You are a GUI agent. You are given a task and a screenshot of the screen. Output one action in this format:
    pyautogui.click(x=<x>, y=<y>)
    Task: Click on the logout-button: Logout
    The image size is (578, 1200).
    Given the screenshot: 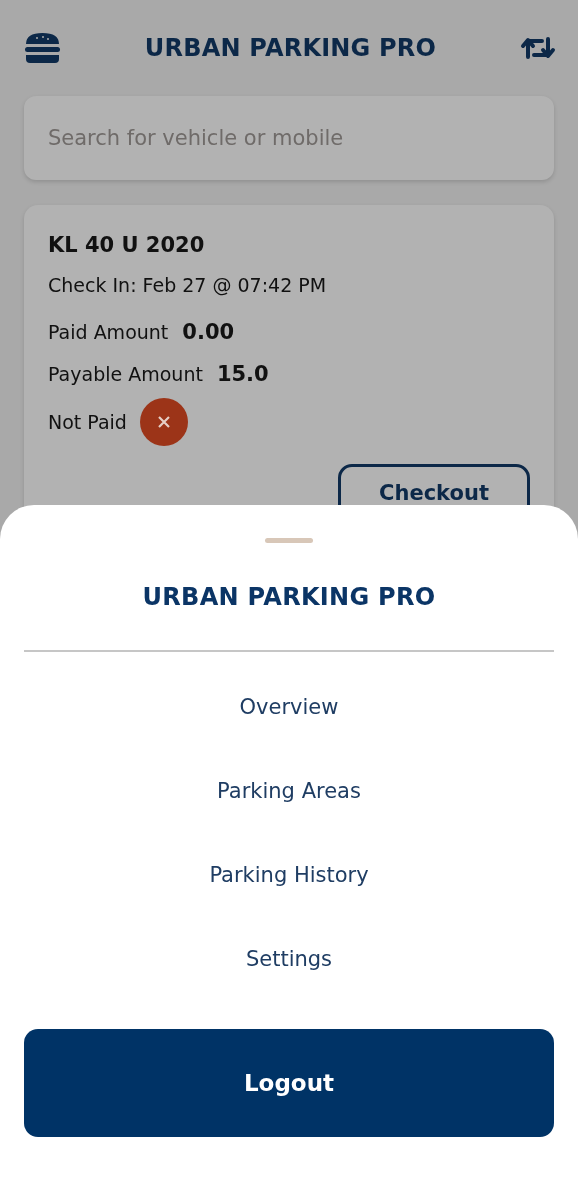 What is the action you would take?
    pyautogui.click(x=289, y=1083)
    